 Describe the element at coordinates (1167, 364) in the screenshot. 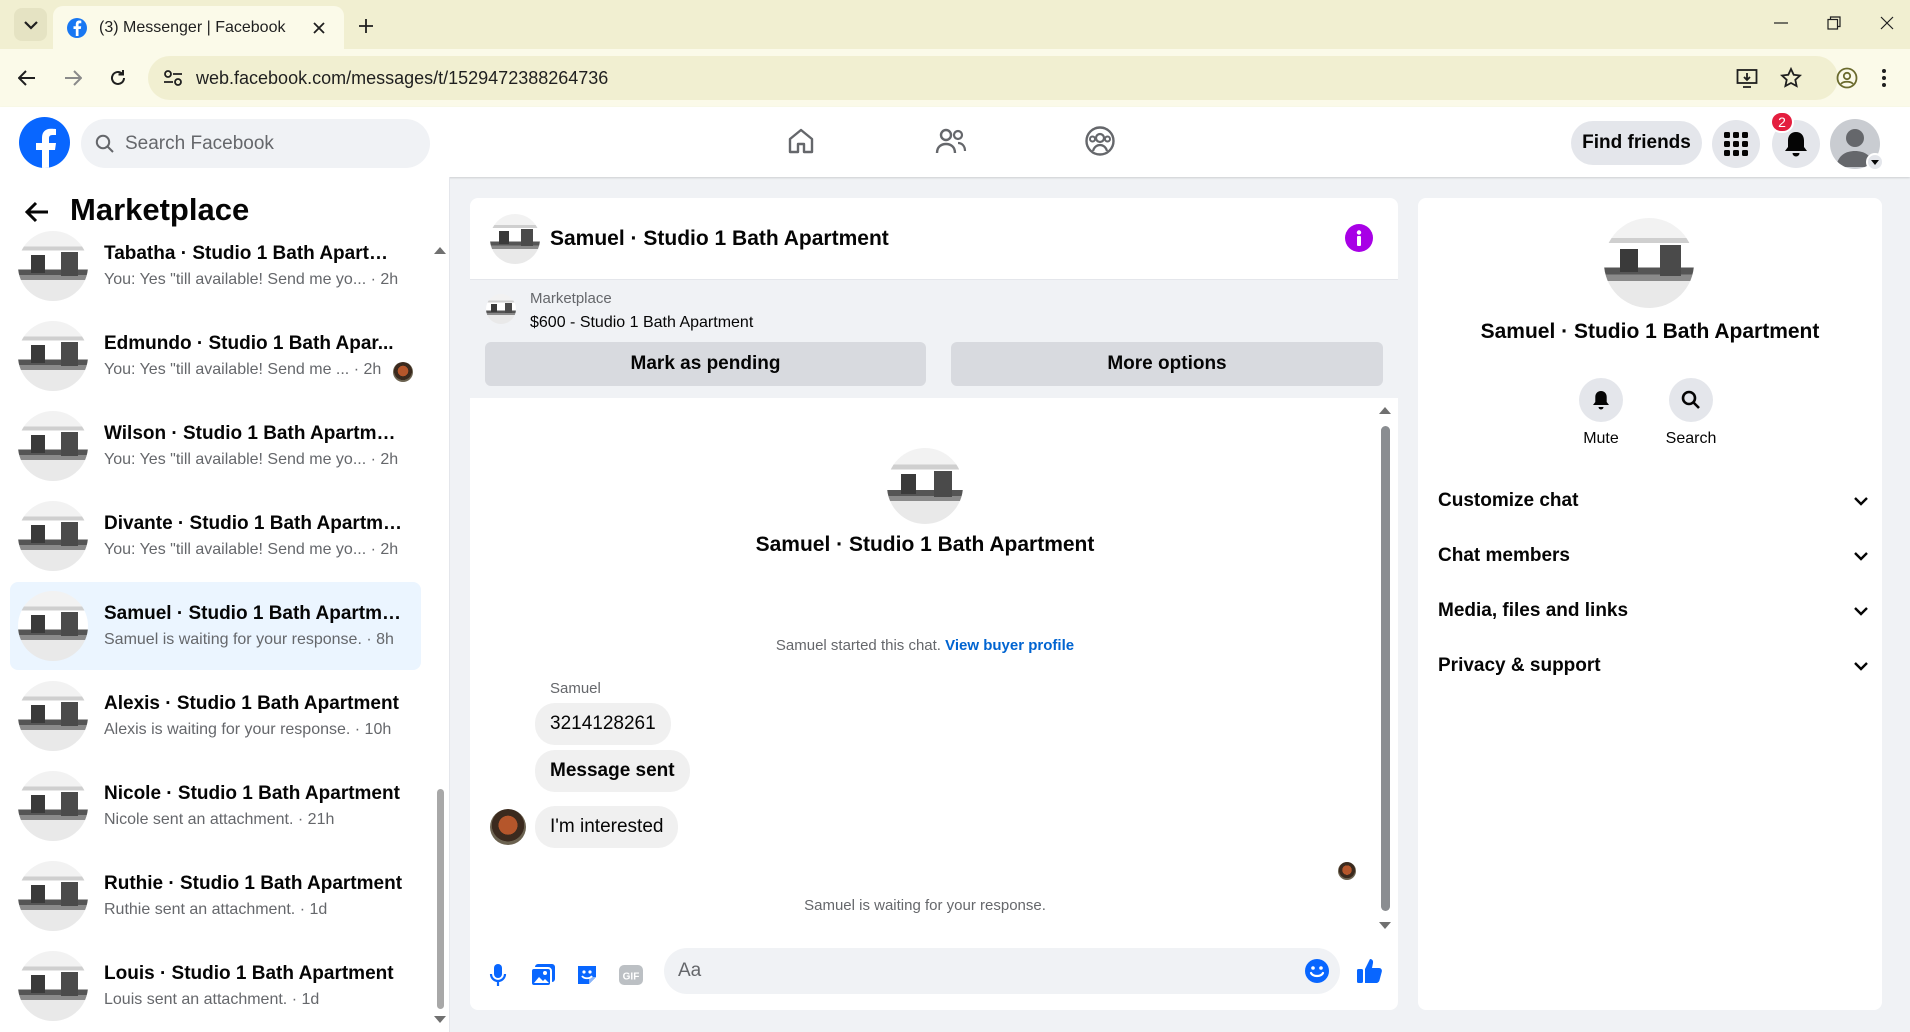

I see `more-options-button: More options` at that location.